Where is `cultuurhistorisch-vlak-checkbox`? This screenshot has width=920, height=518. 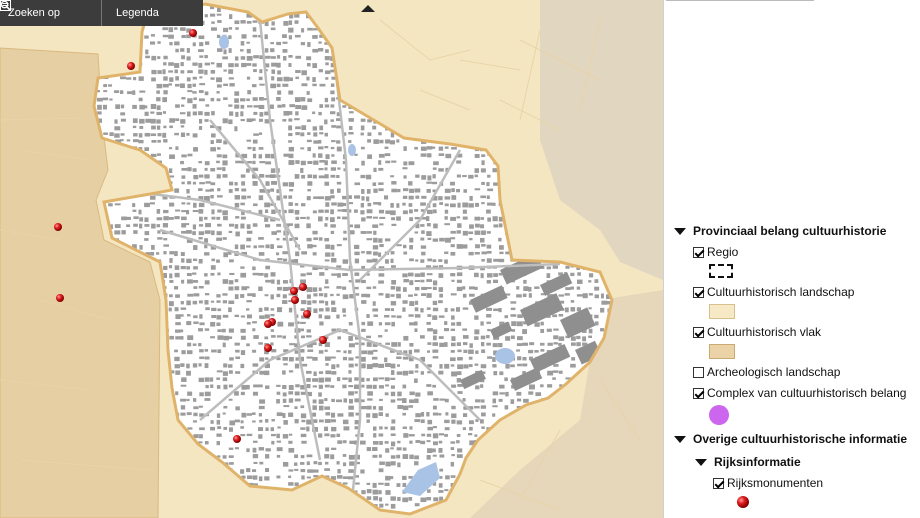 cultuurhistorisch-vlak-checkbox is located at coordinates (698, 332).